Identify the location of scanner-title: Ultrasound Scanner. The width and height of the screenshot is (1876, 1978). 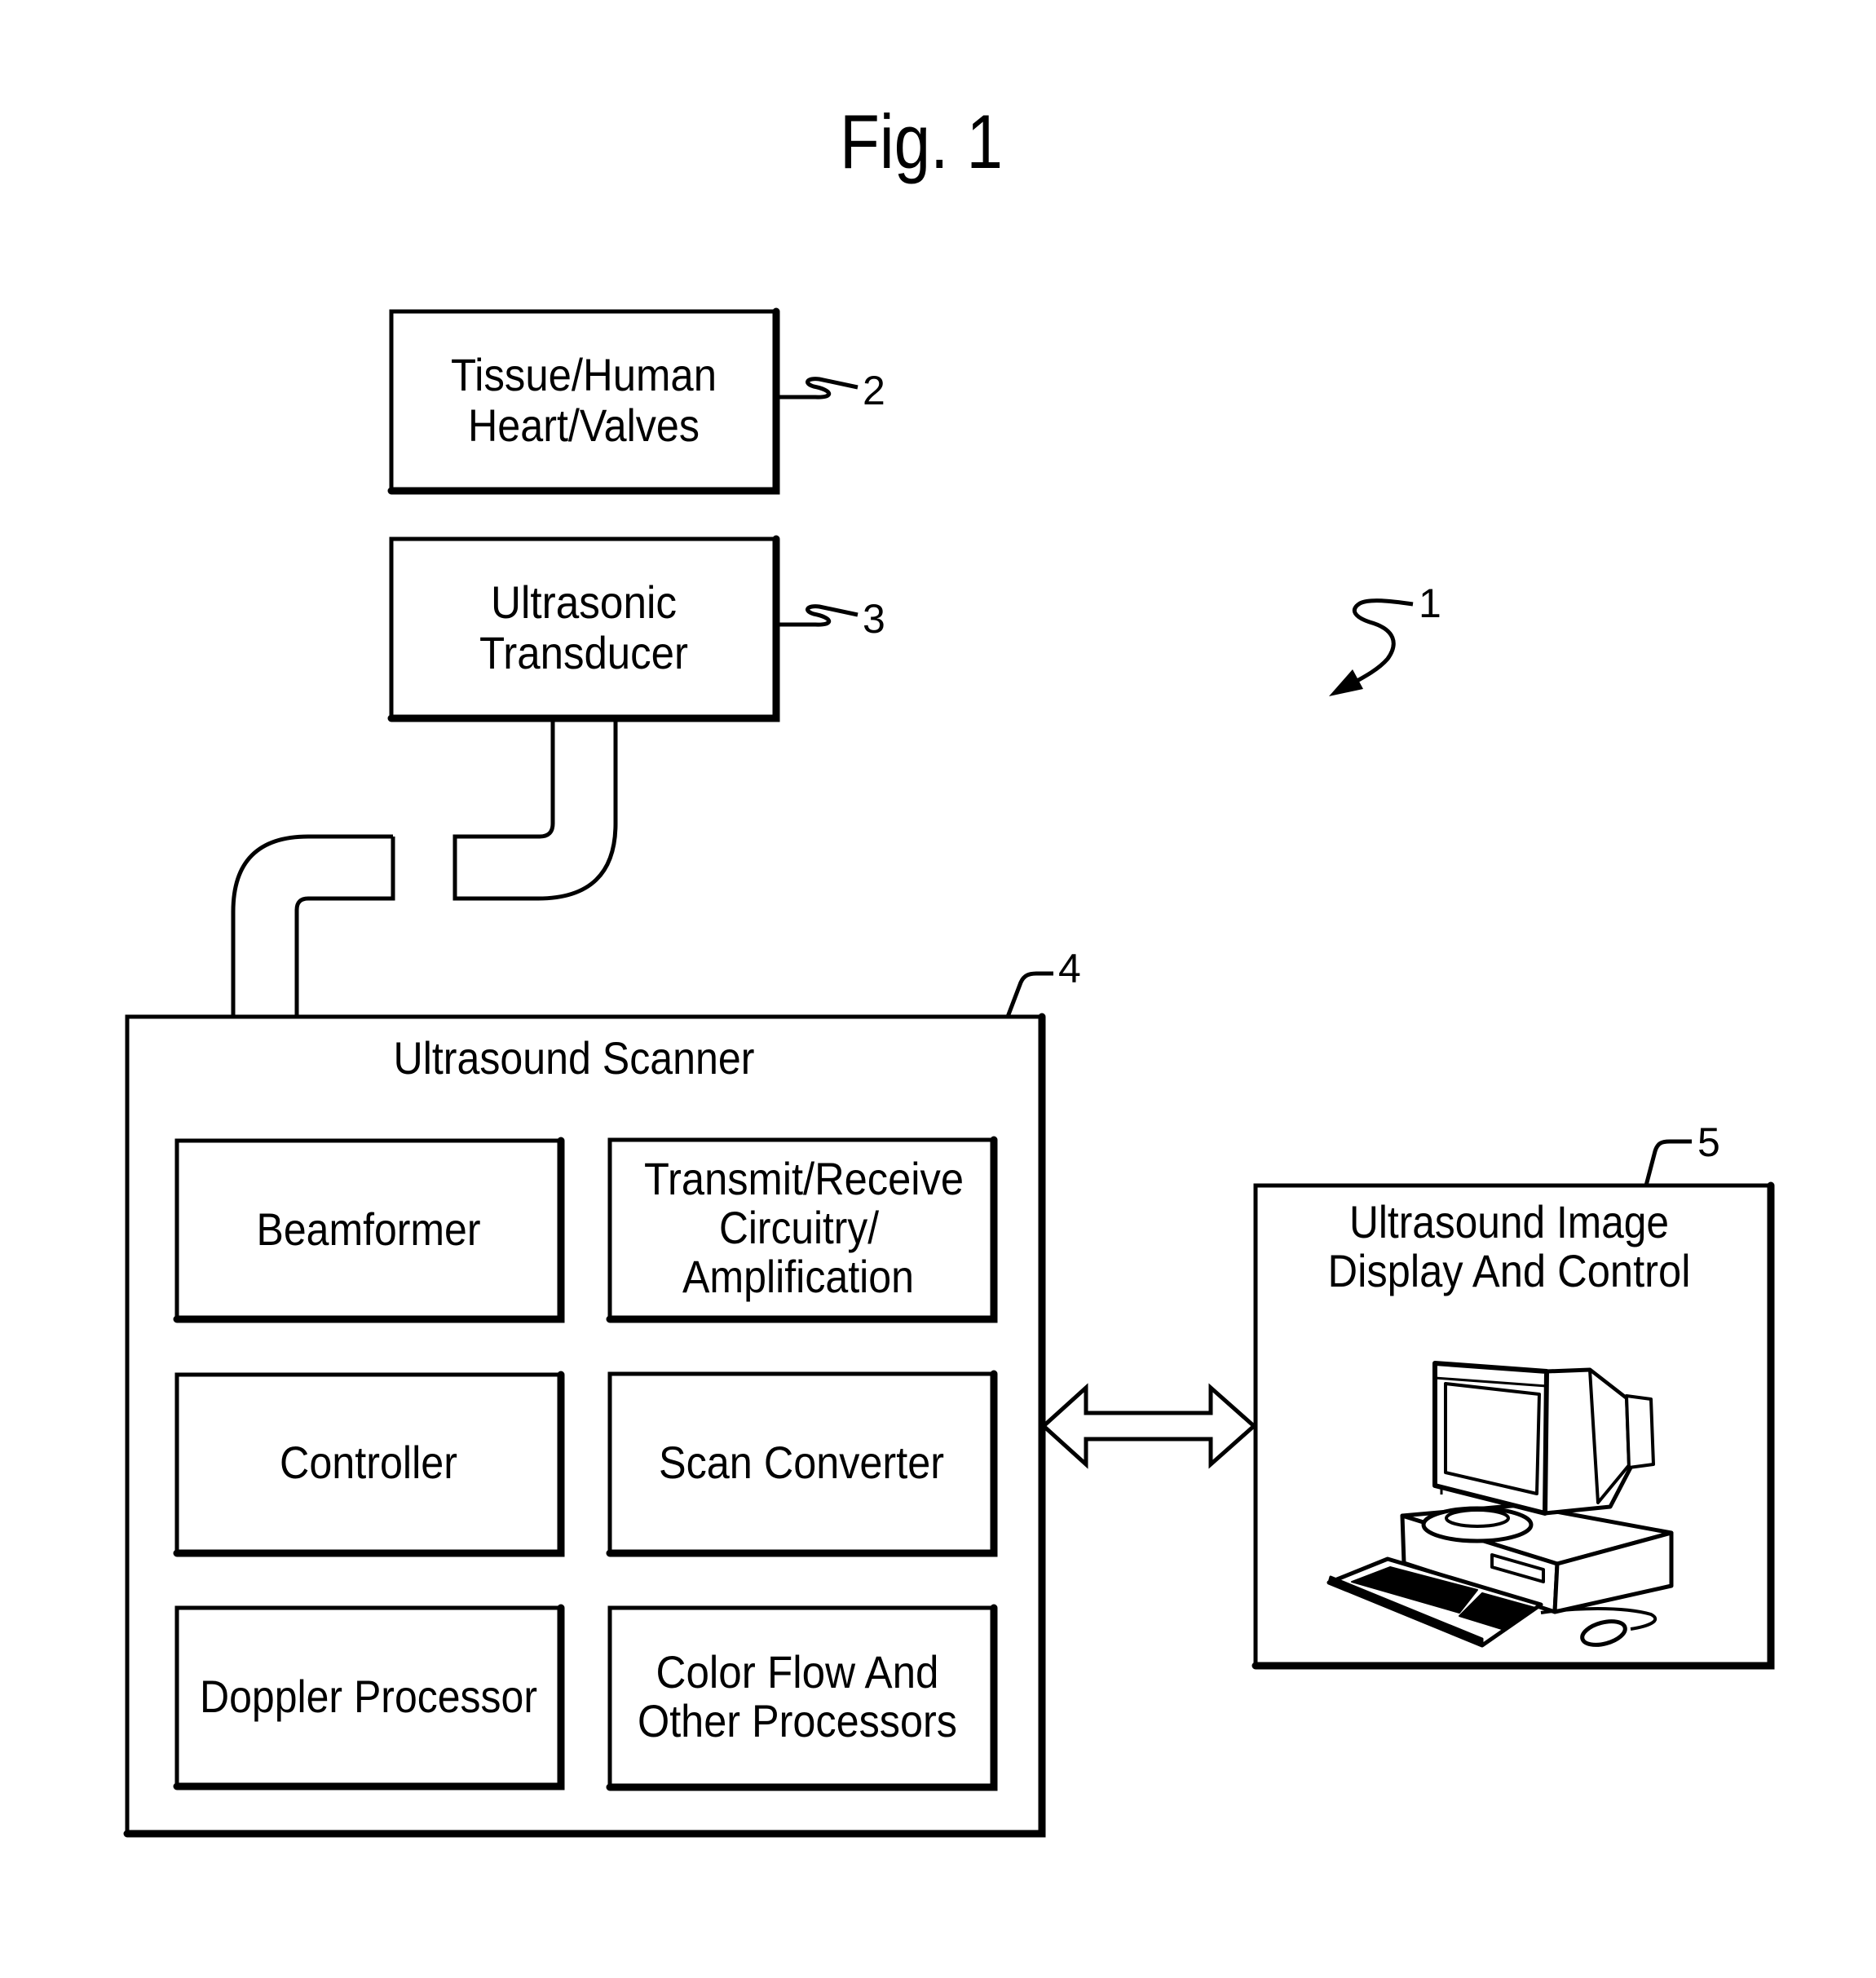
(574, 1058).